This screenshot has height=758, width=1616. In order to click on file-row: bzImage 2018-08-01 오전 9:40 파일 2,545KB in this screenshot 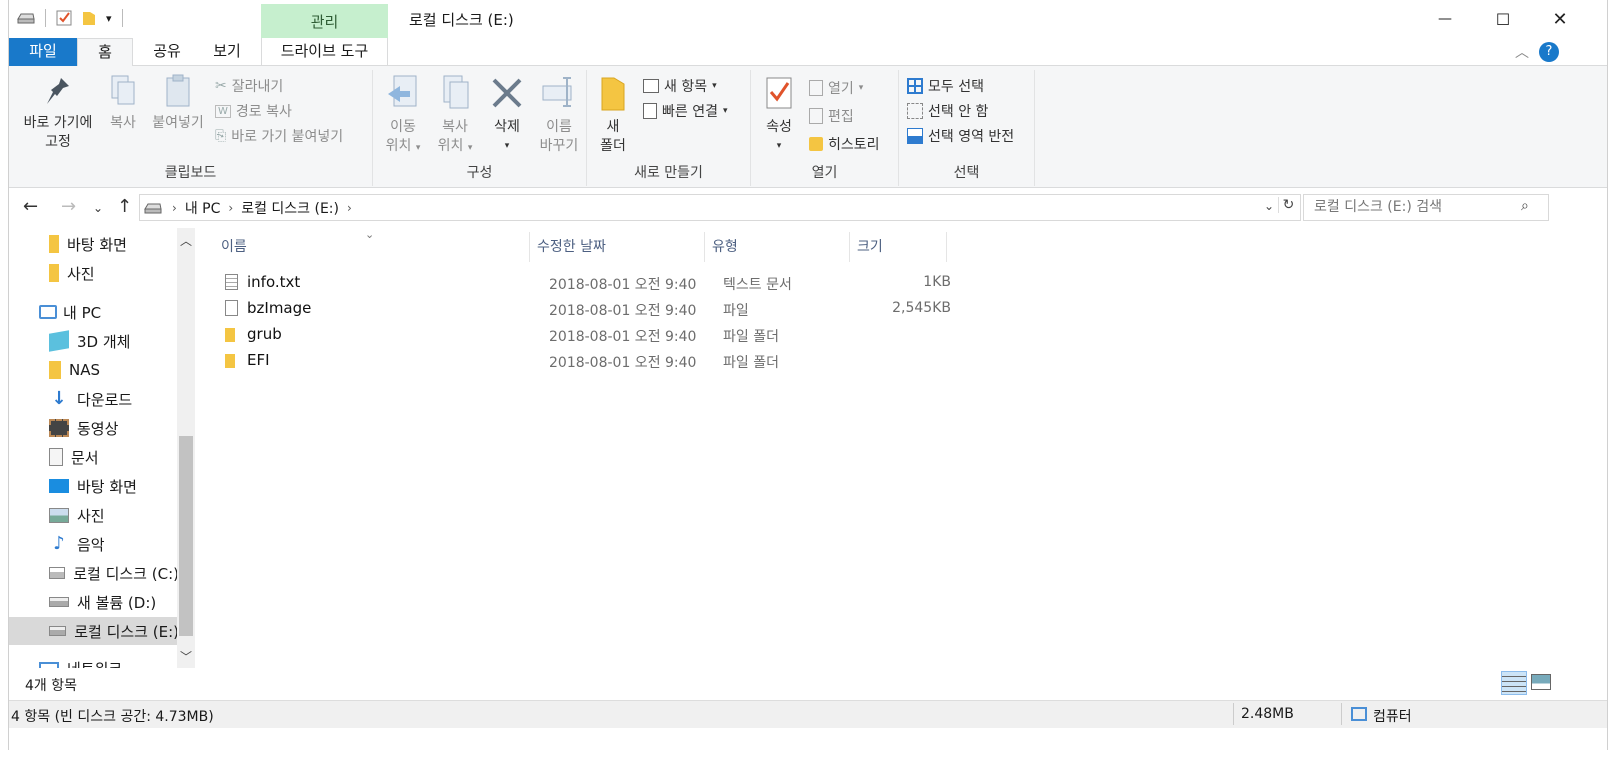, I will do `click(586, 309)`.